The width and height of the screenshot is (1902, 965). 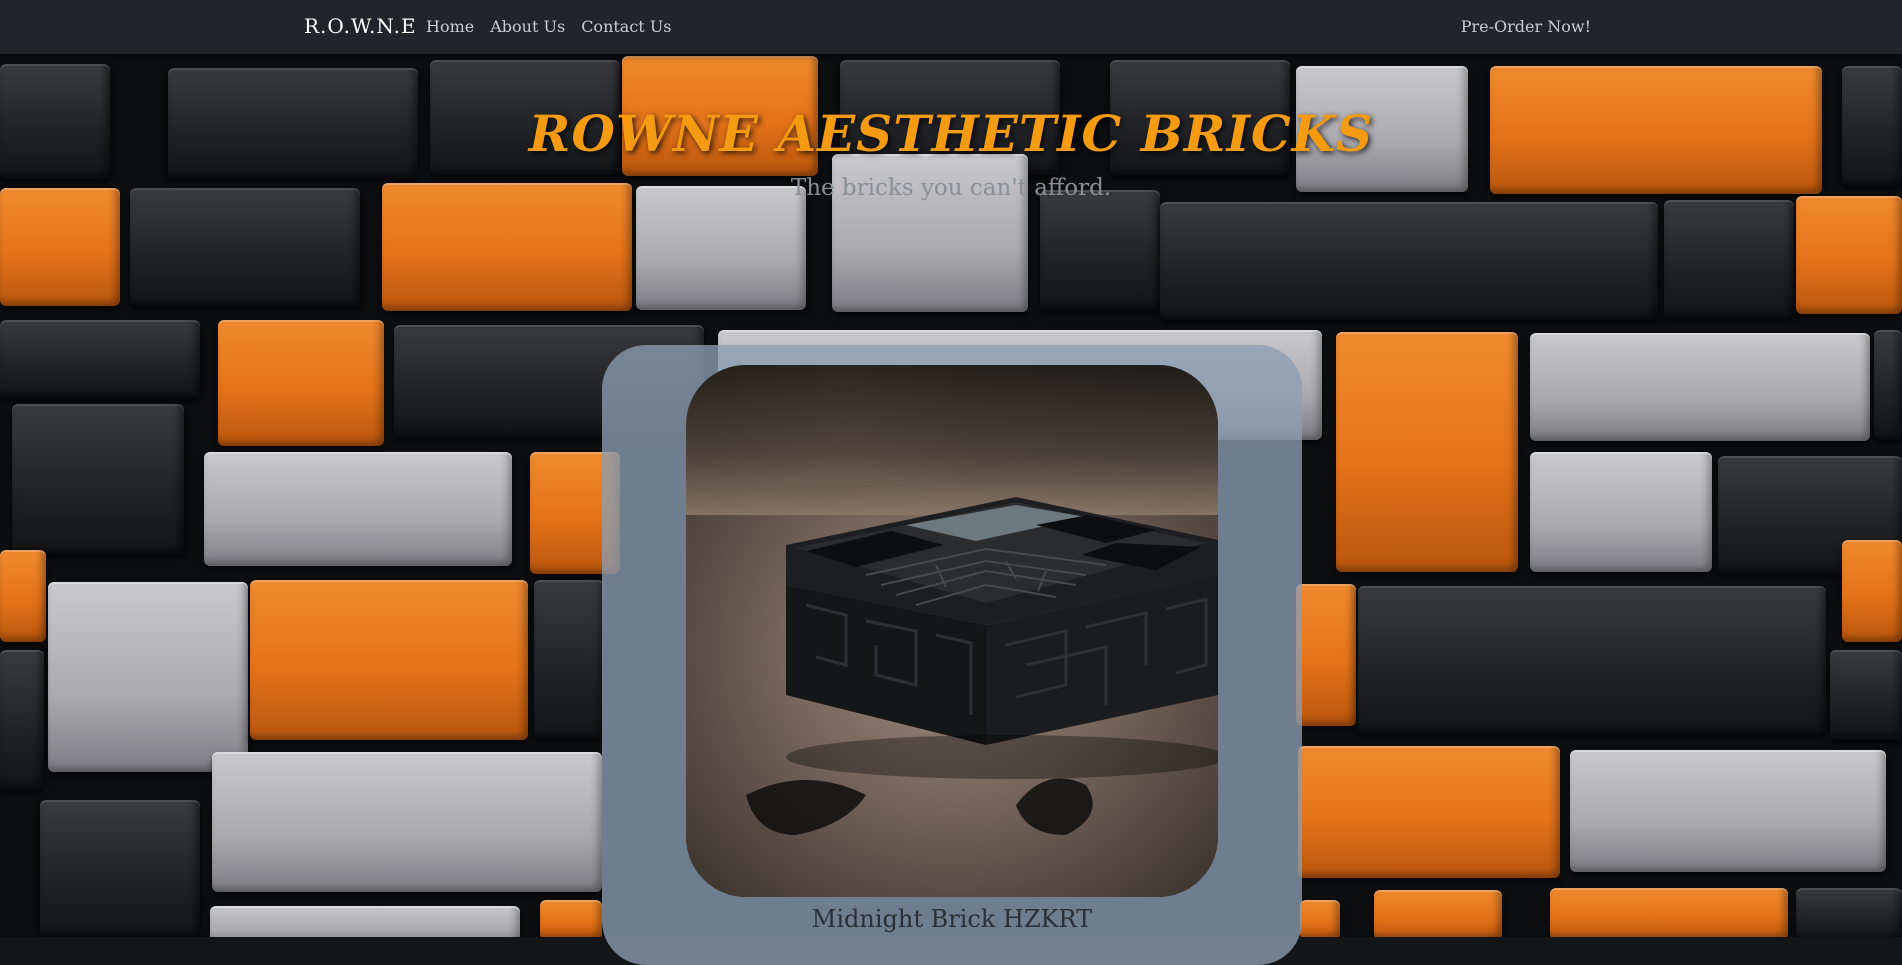 I want to click on brand-logo-link: R.O.W.N.E, so click(x=360, y=26).